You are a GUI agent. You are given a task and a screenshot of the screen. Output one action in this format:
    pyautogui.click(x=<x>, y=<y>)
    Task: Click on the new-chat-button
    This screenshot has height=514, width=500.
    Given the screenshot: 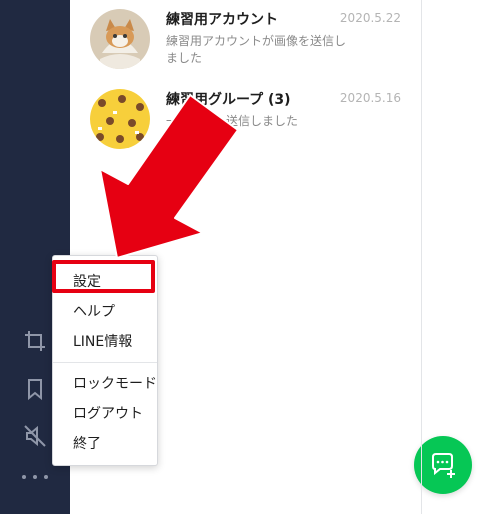 What is the action you would take?
    pyautogui.click(x=443, y=465)
    